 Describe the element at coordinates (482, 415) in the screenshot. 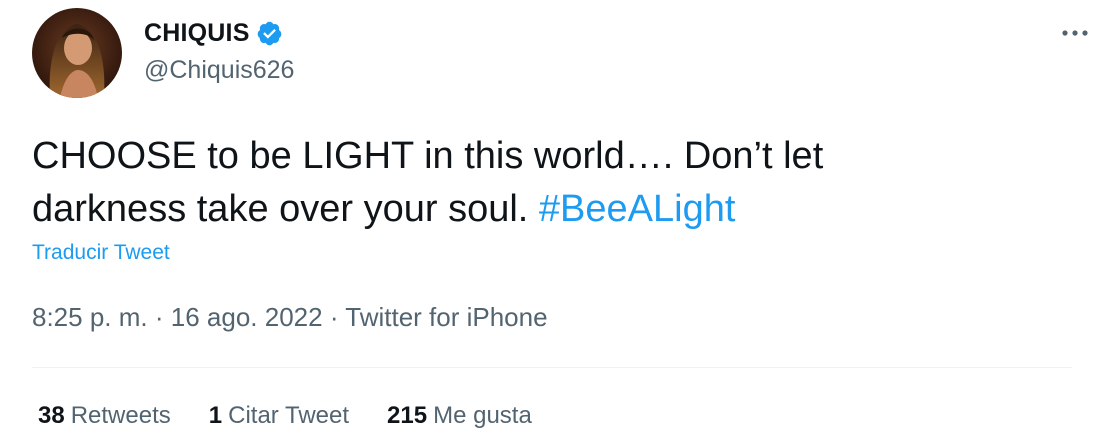

I see `likes-label: Me gusta` at that location.